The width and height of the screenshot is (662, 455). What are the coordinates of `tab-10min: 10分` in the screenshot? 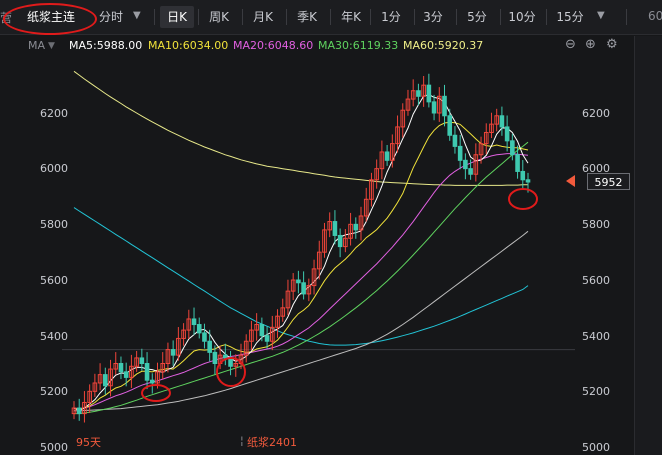 It's located at (522, 17).